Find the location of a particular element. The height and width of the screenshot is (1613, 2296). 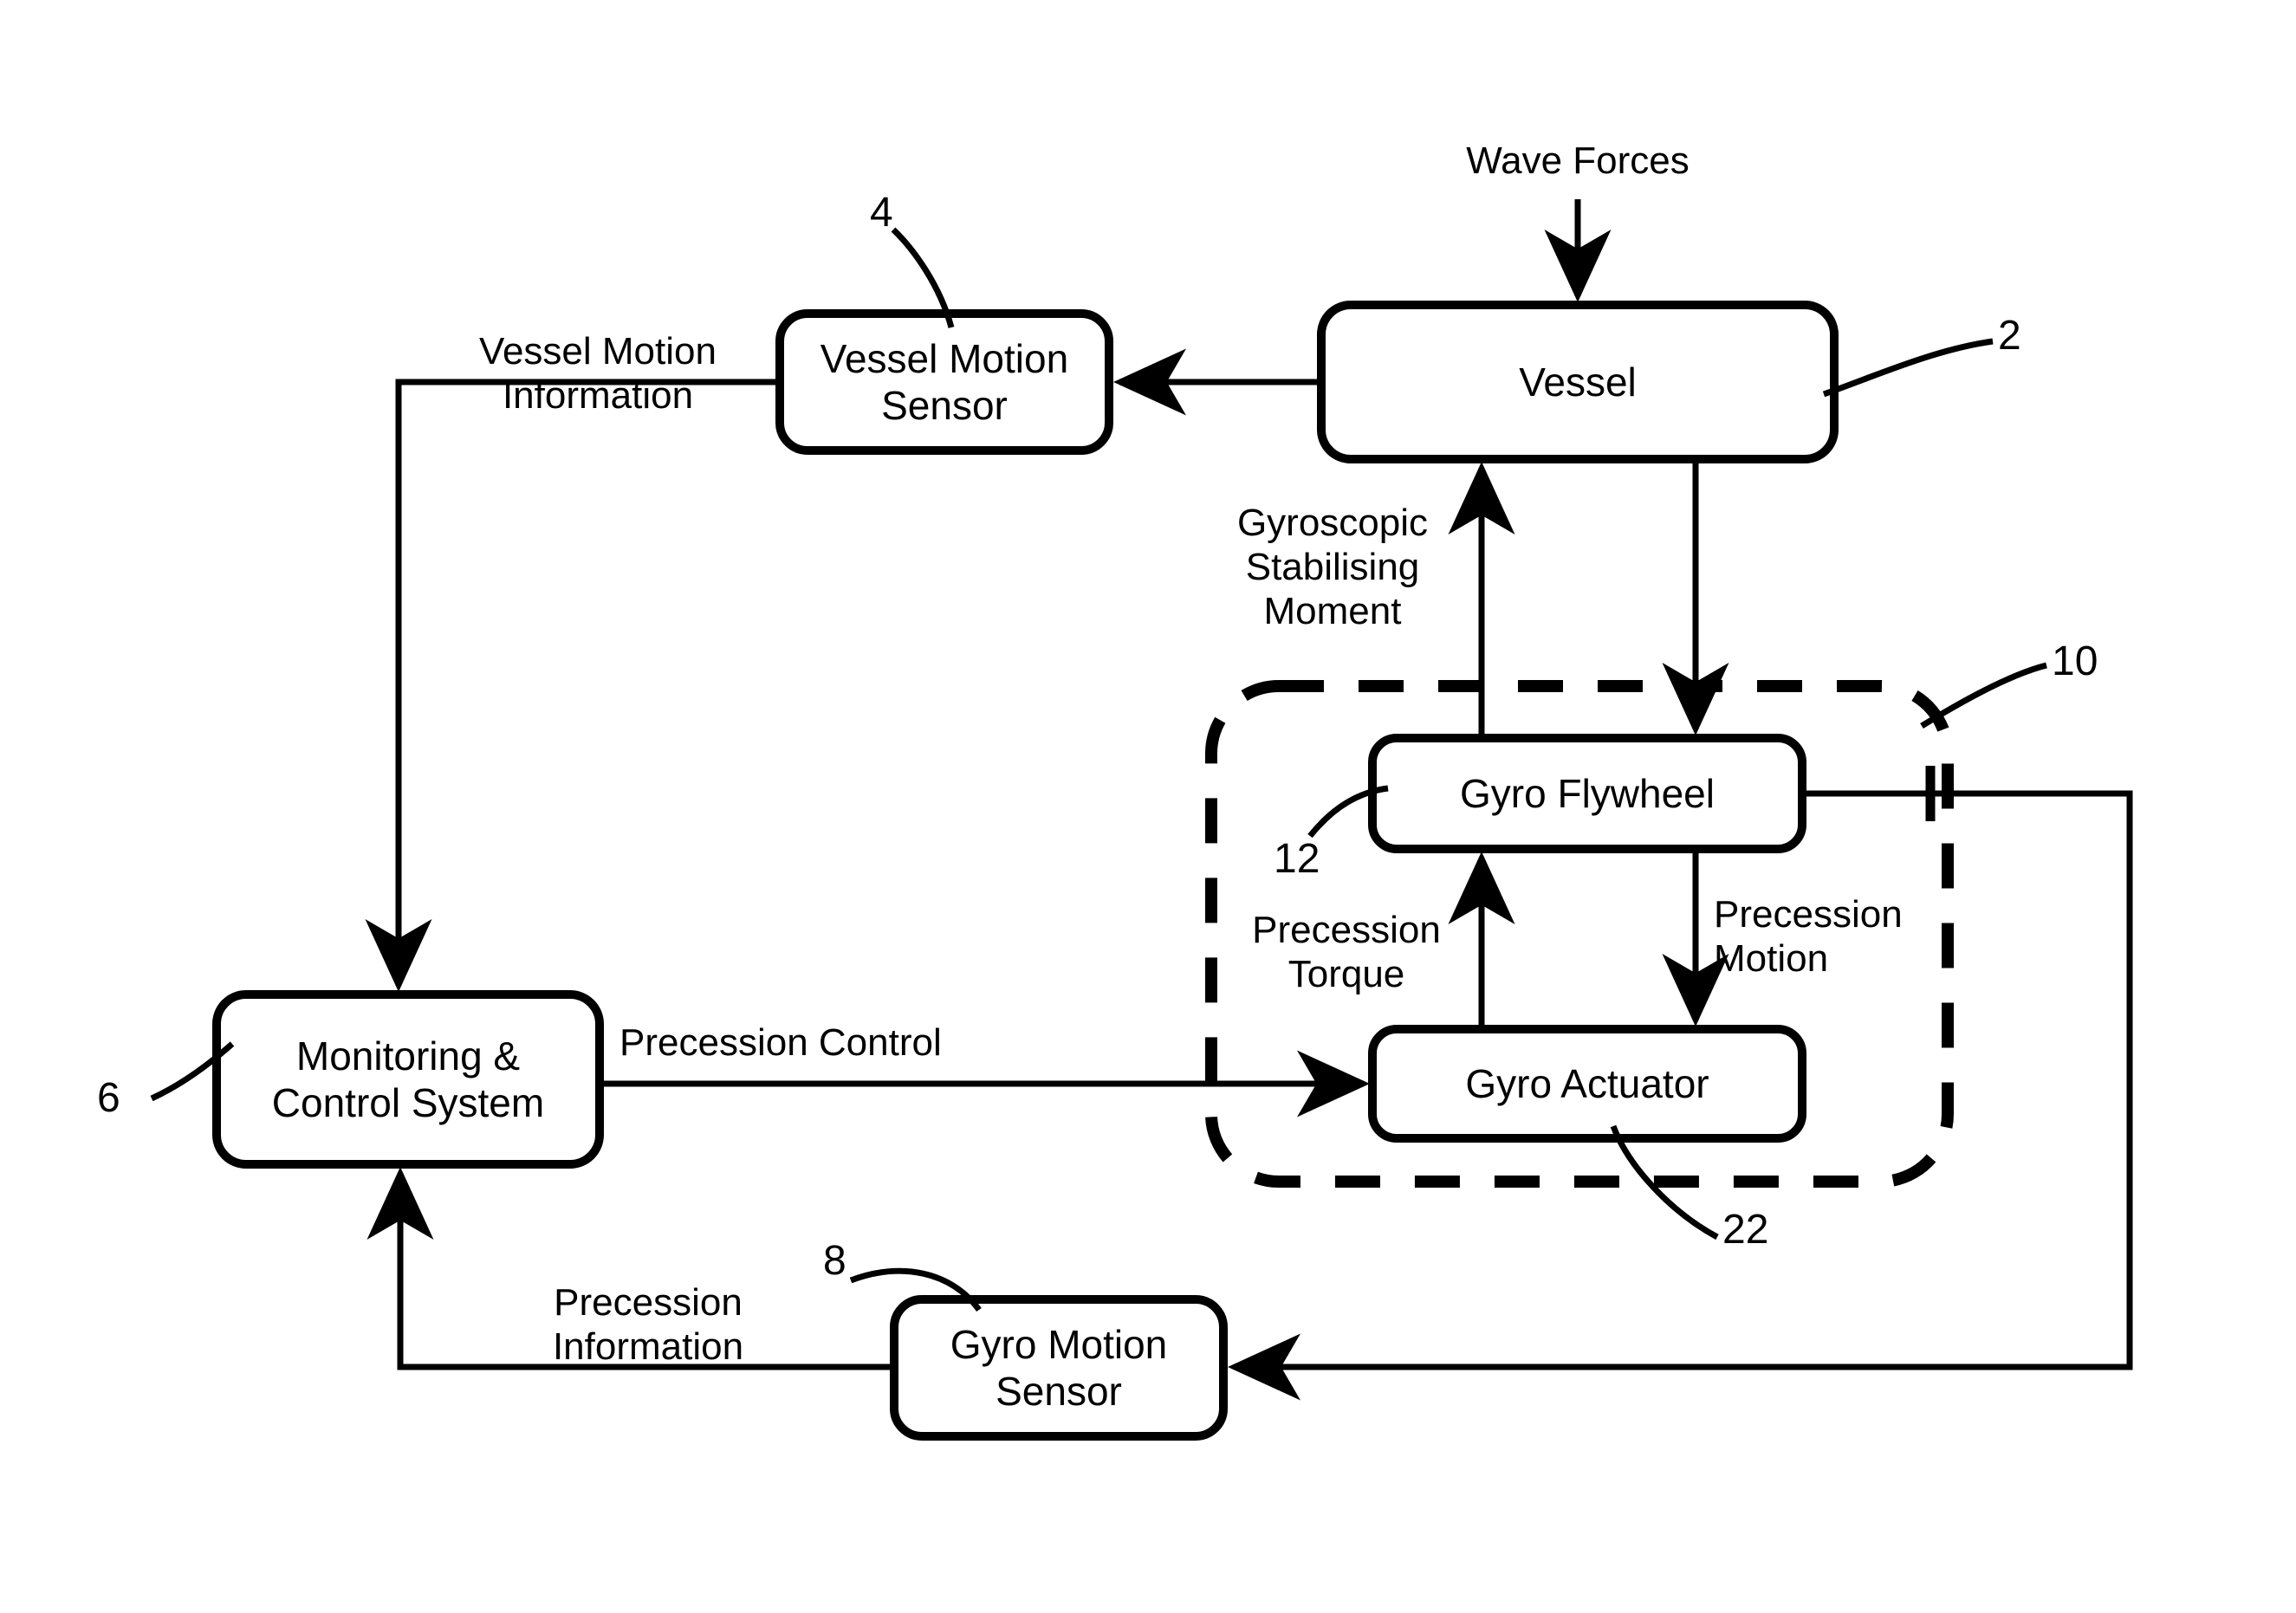

edge-label-precession-torque: Precession Torque is located at coordinates (1346, 952).